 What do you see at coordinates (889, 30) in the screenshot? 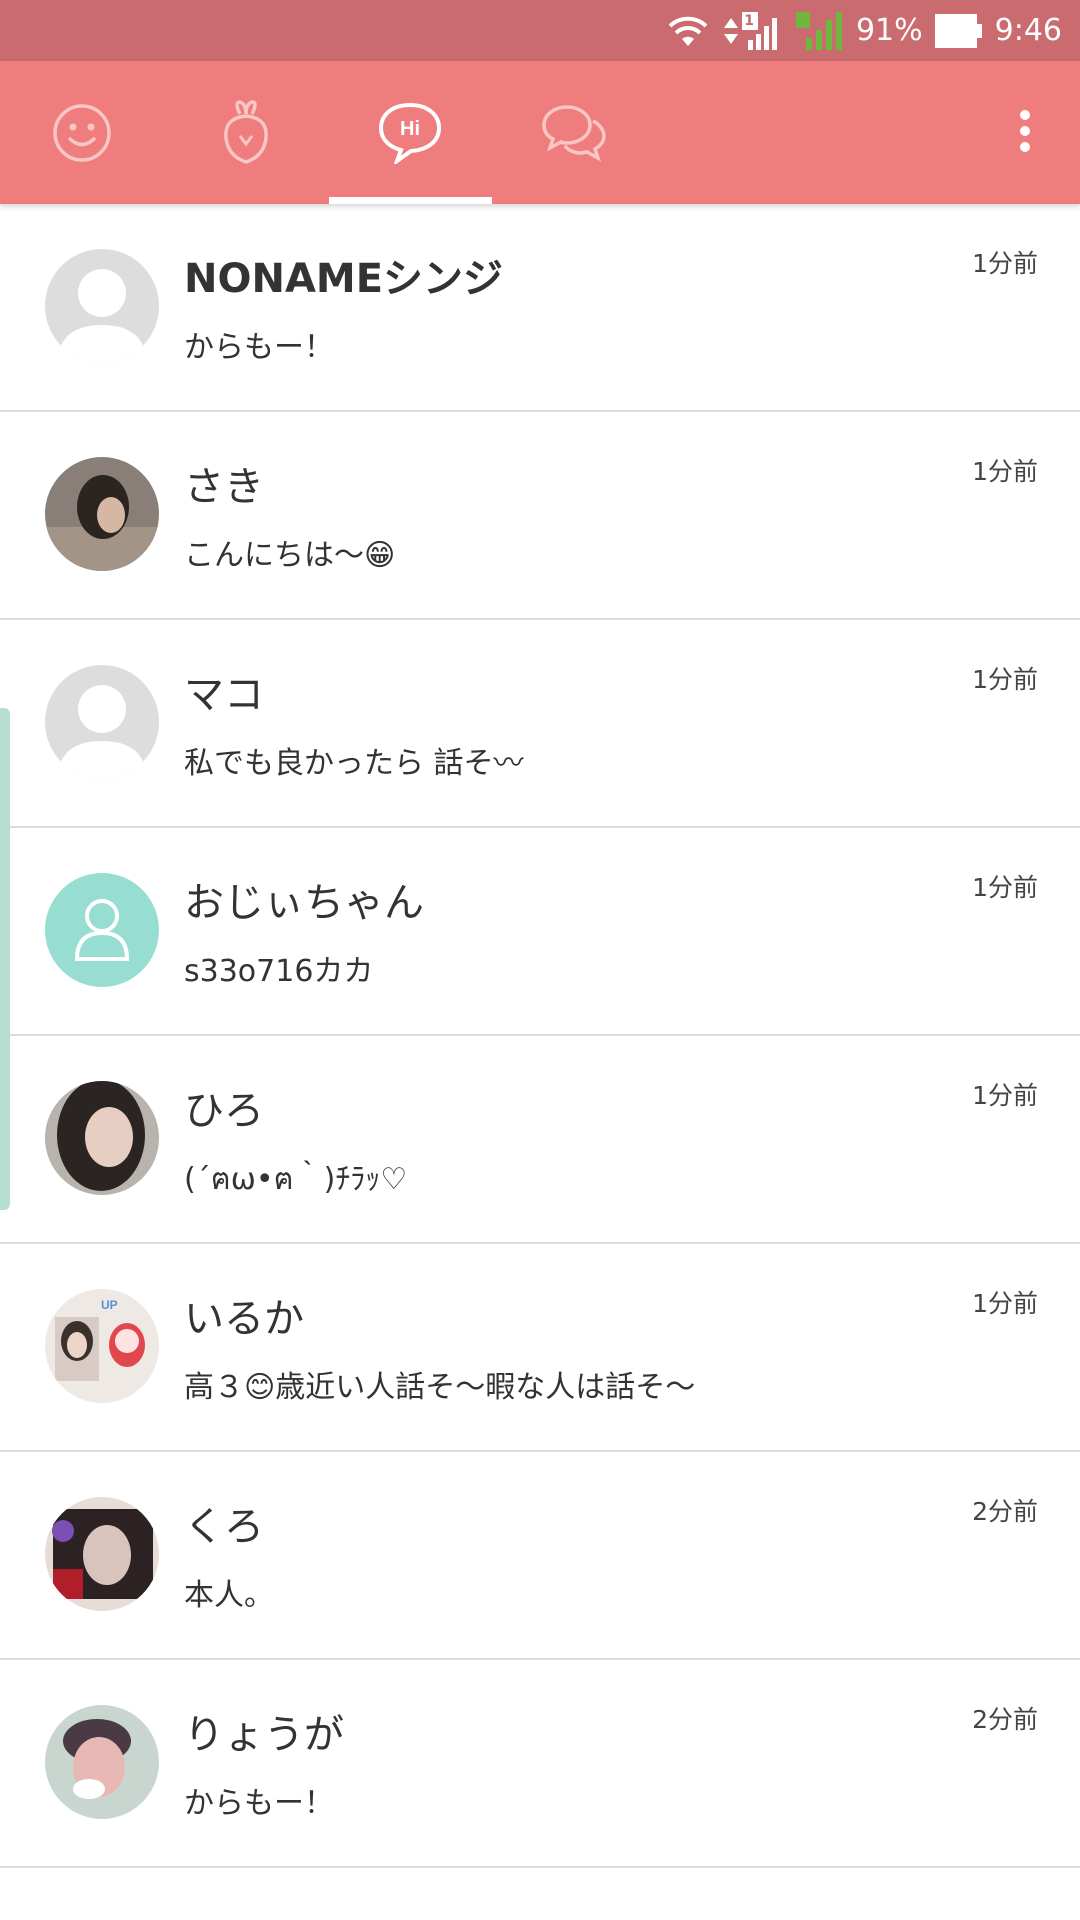
I see `battery-percent: 91%` at bounding box center [889, 30].